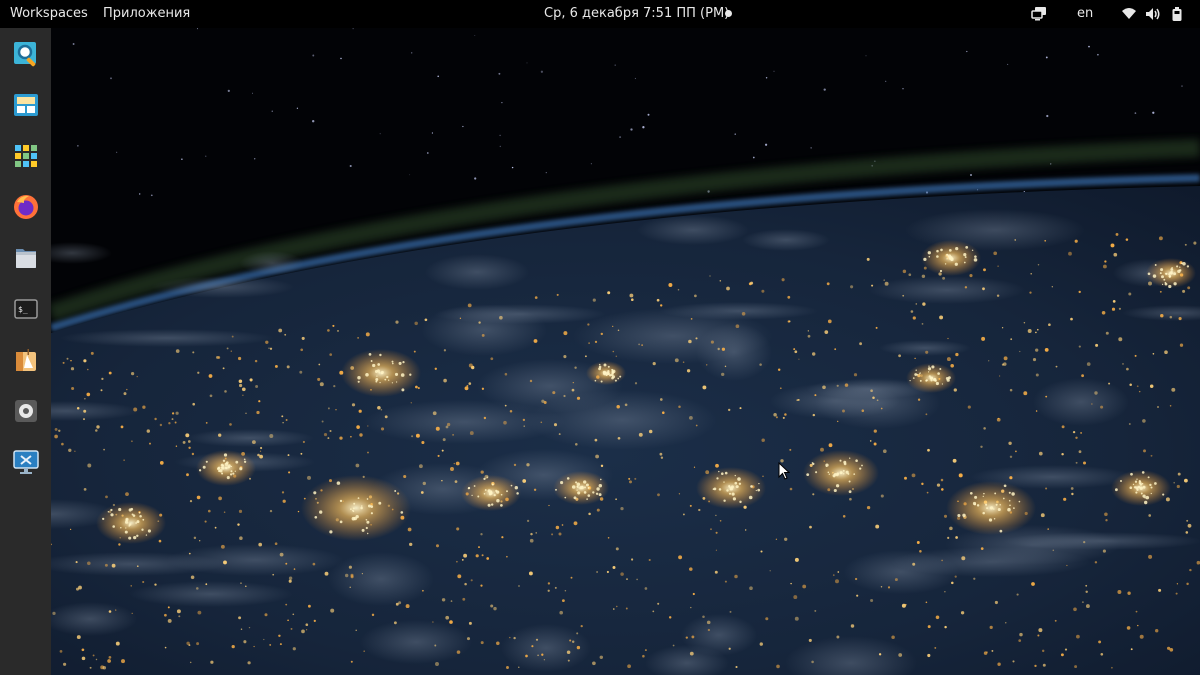 The width and height of the screenshot is (1200, 675). Describe the element at coordinates (26, 54) in the screenshot. I see `search-app-icon` at that location.